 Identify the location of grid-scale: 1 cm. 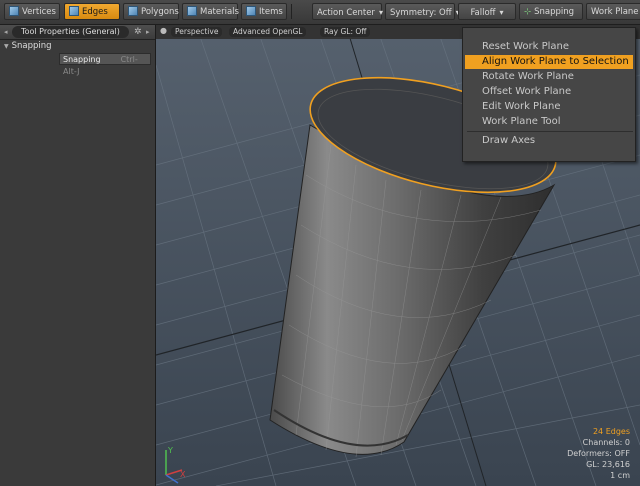
(620, 475).